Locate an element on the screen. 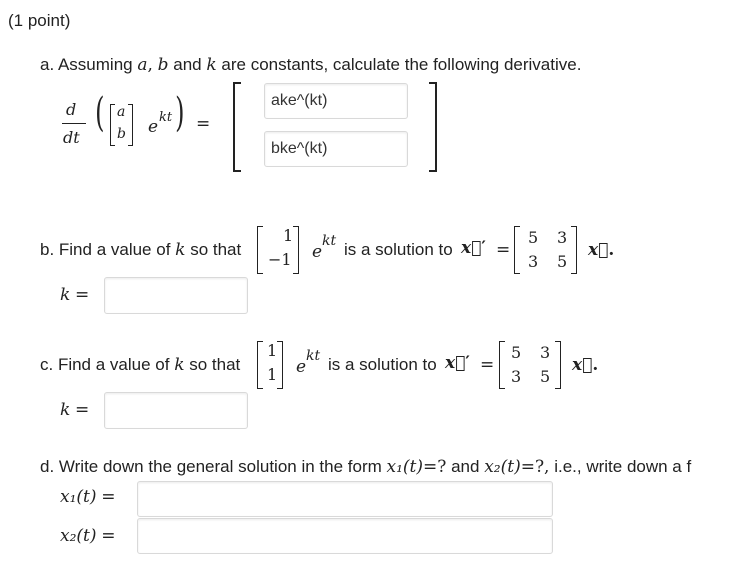 This screenshot has height=582, width=744. open-paren: ( is located at coordinates (100, 113).